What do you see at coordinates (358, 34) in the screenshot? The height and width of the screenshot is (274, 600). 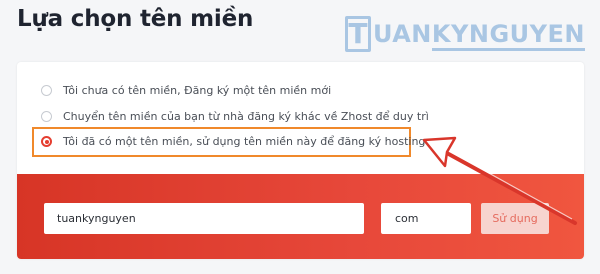 I see `watermark-letter: T` at bounding box center [358, 34].